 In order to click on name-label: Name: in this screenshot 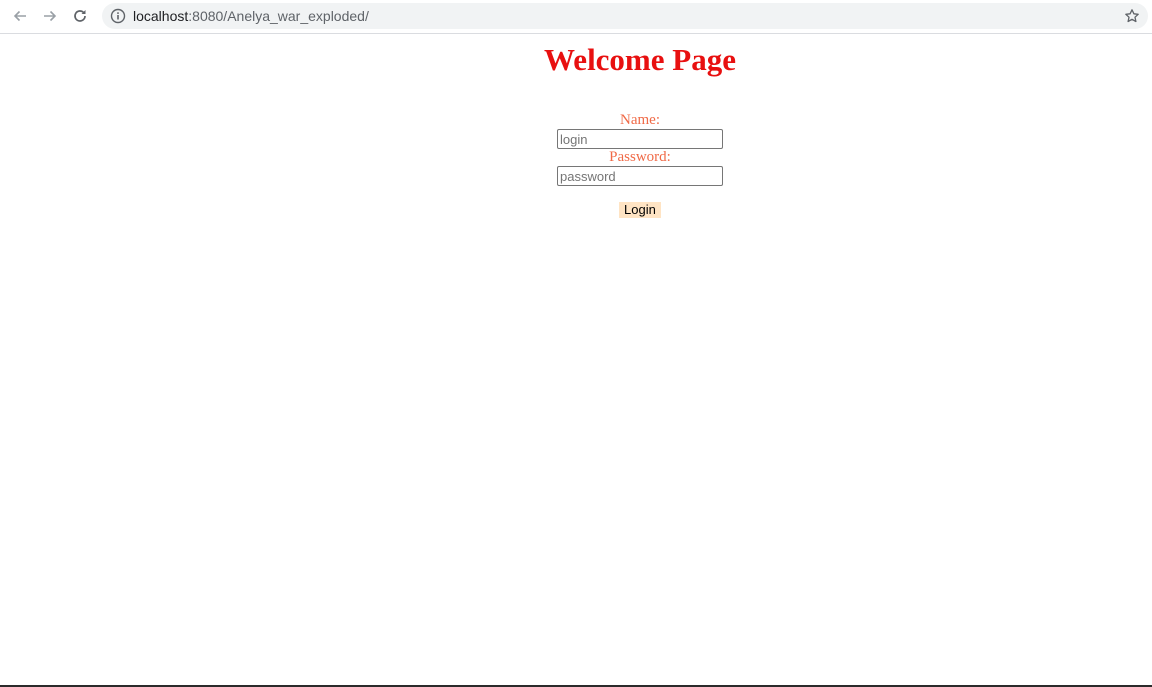, I will do `click(640, 120)`.